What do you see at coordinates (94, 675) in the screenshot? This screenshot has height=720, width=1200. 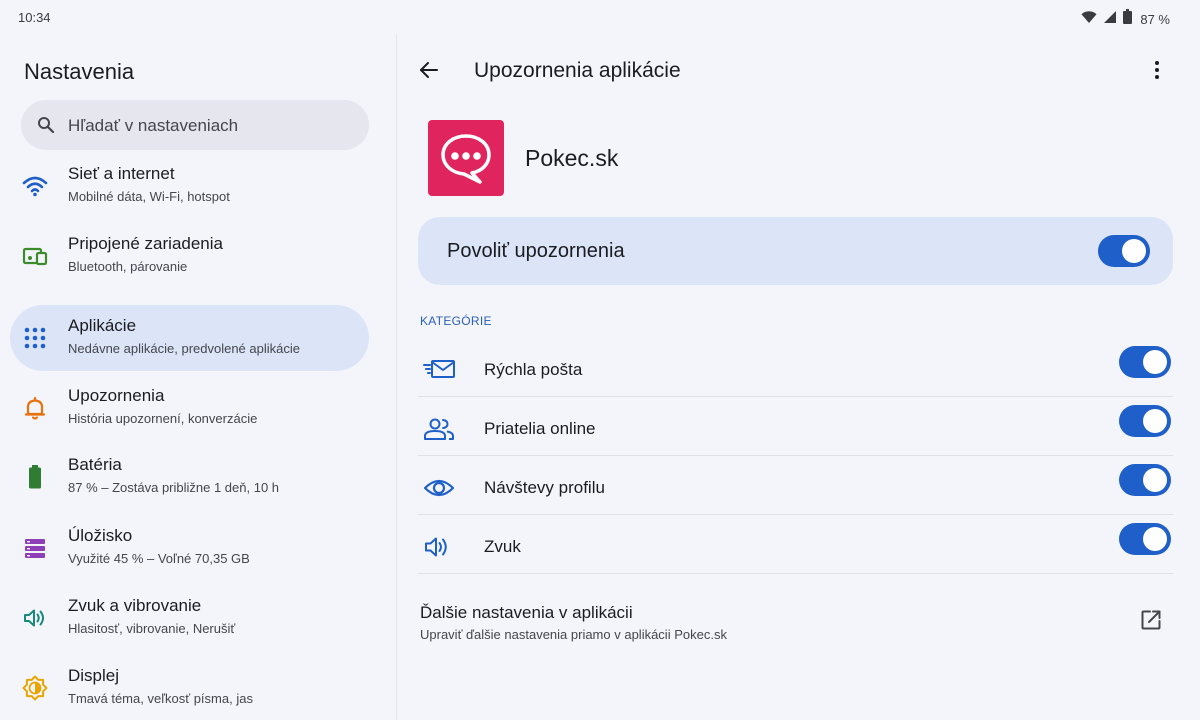 I see `sidebar-item-label: Displej` at bounding box center [94, 675].